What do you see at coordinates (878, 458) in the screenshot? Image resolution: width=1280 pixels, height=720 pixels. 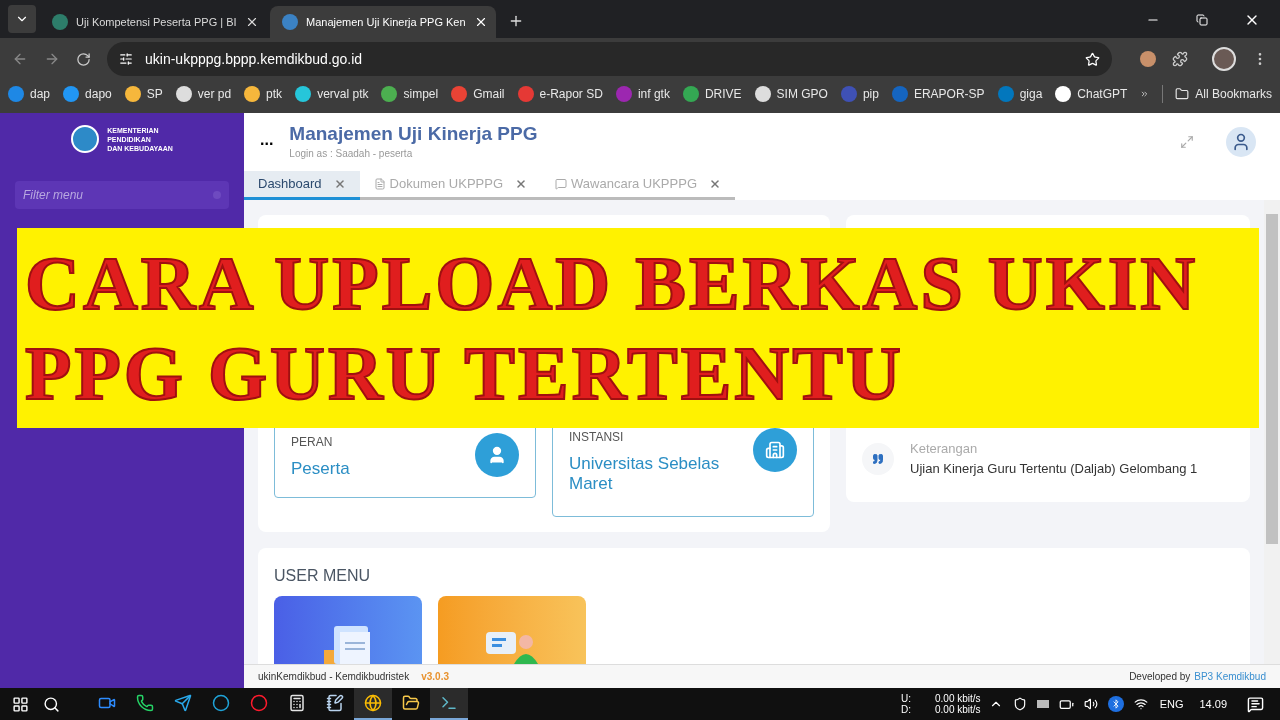 I see `quote-icon` at bounding box center [878, 458].